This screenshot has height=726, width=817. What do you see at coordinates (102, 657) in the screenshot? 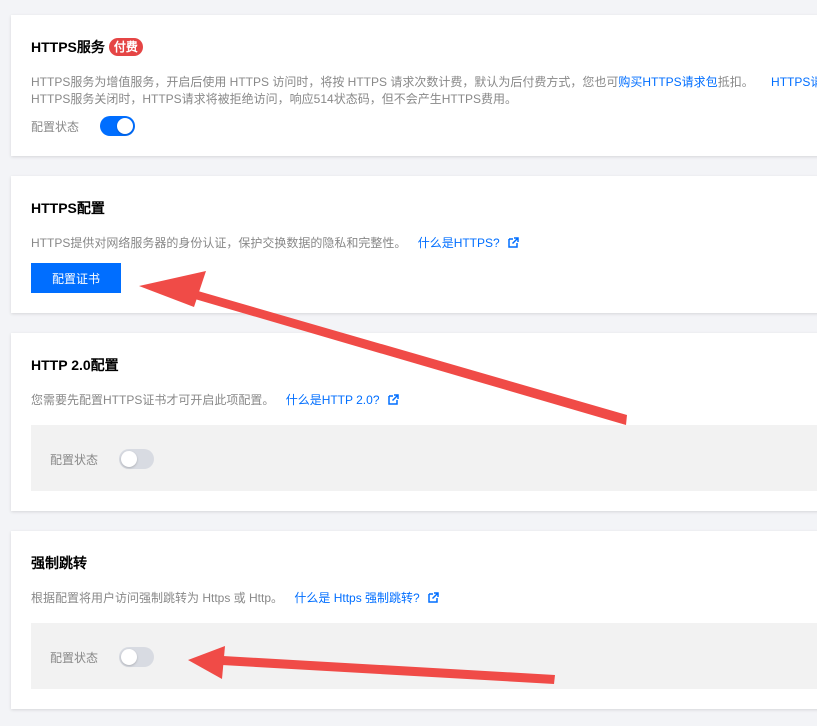
I see `force-redirect-status-row: 配置状态` at bounding box center [102, 657].